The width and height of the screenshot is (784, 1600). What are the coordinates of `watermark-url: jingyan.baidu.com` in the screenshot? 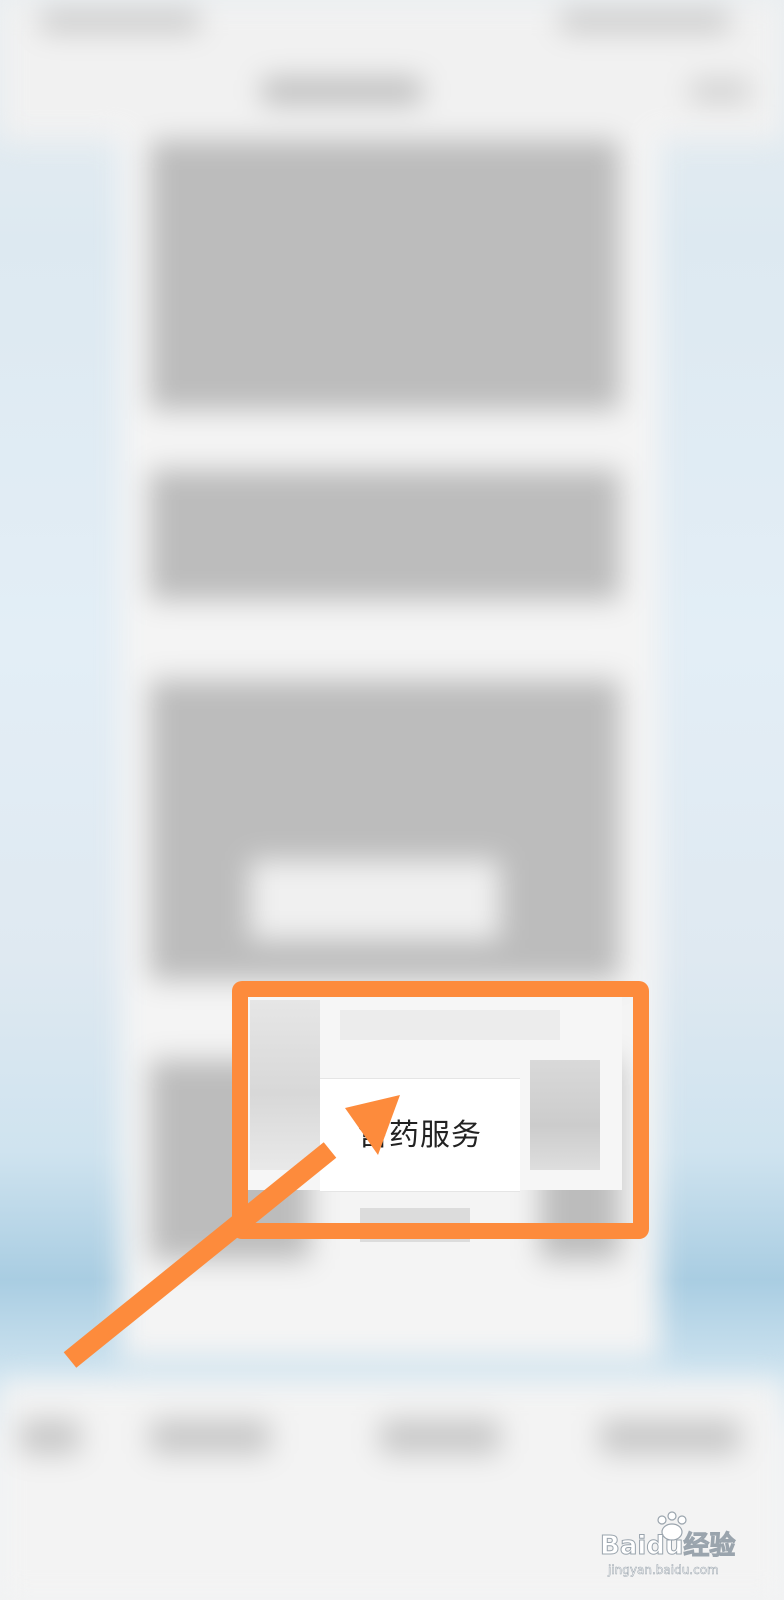 It's located at (663, 1570).